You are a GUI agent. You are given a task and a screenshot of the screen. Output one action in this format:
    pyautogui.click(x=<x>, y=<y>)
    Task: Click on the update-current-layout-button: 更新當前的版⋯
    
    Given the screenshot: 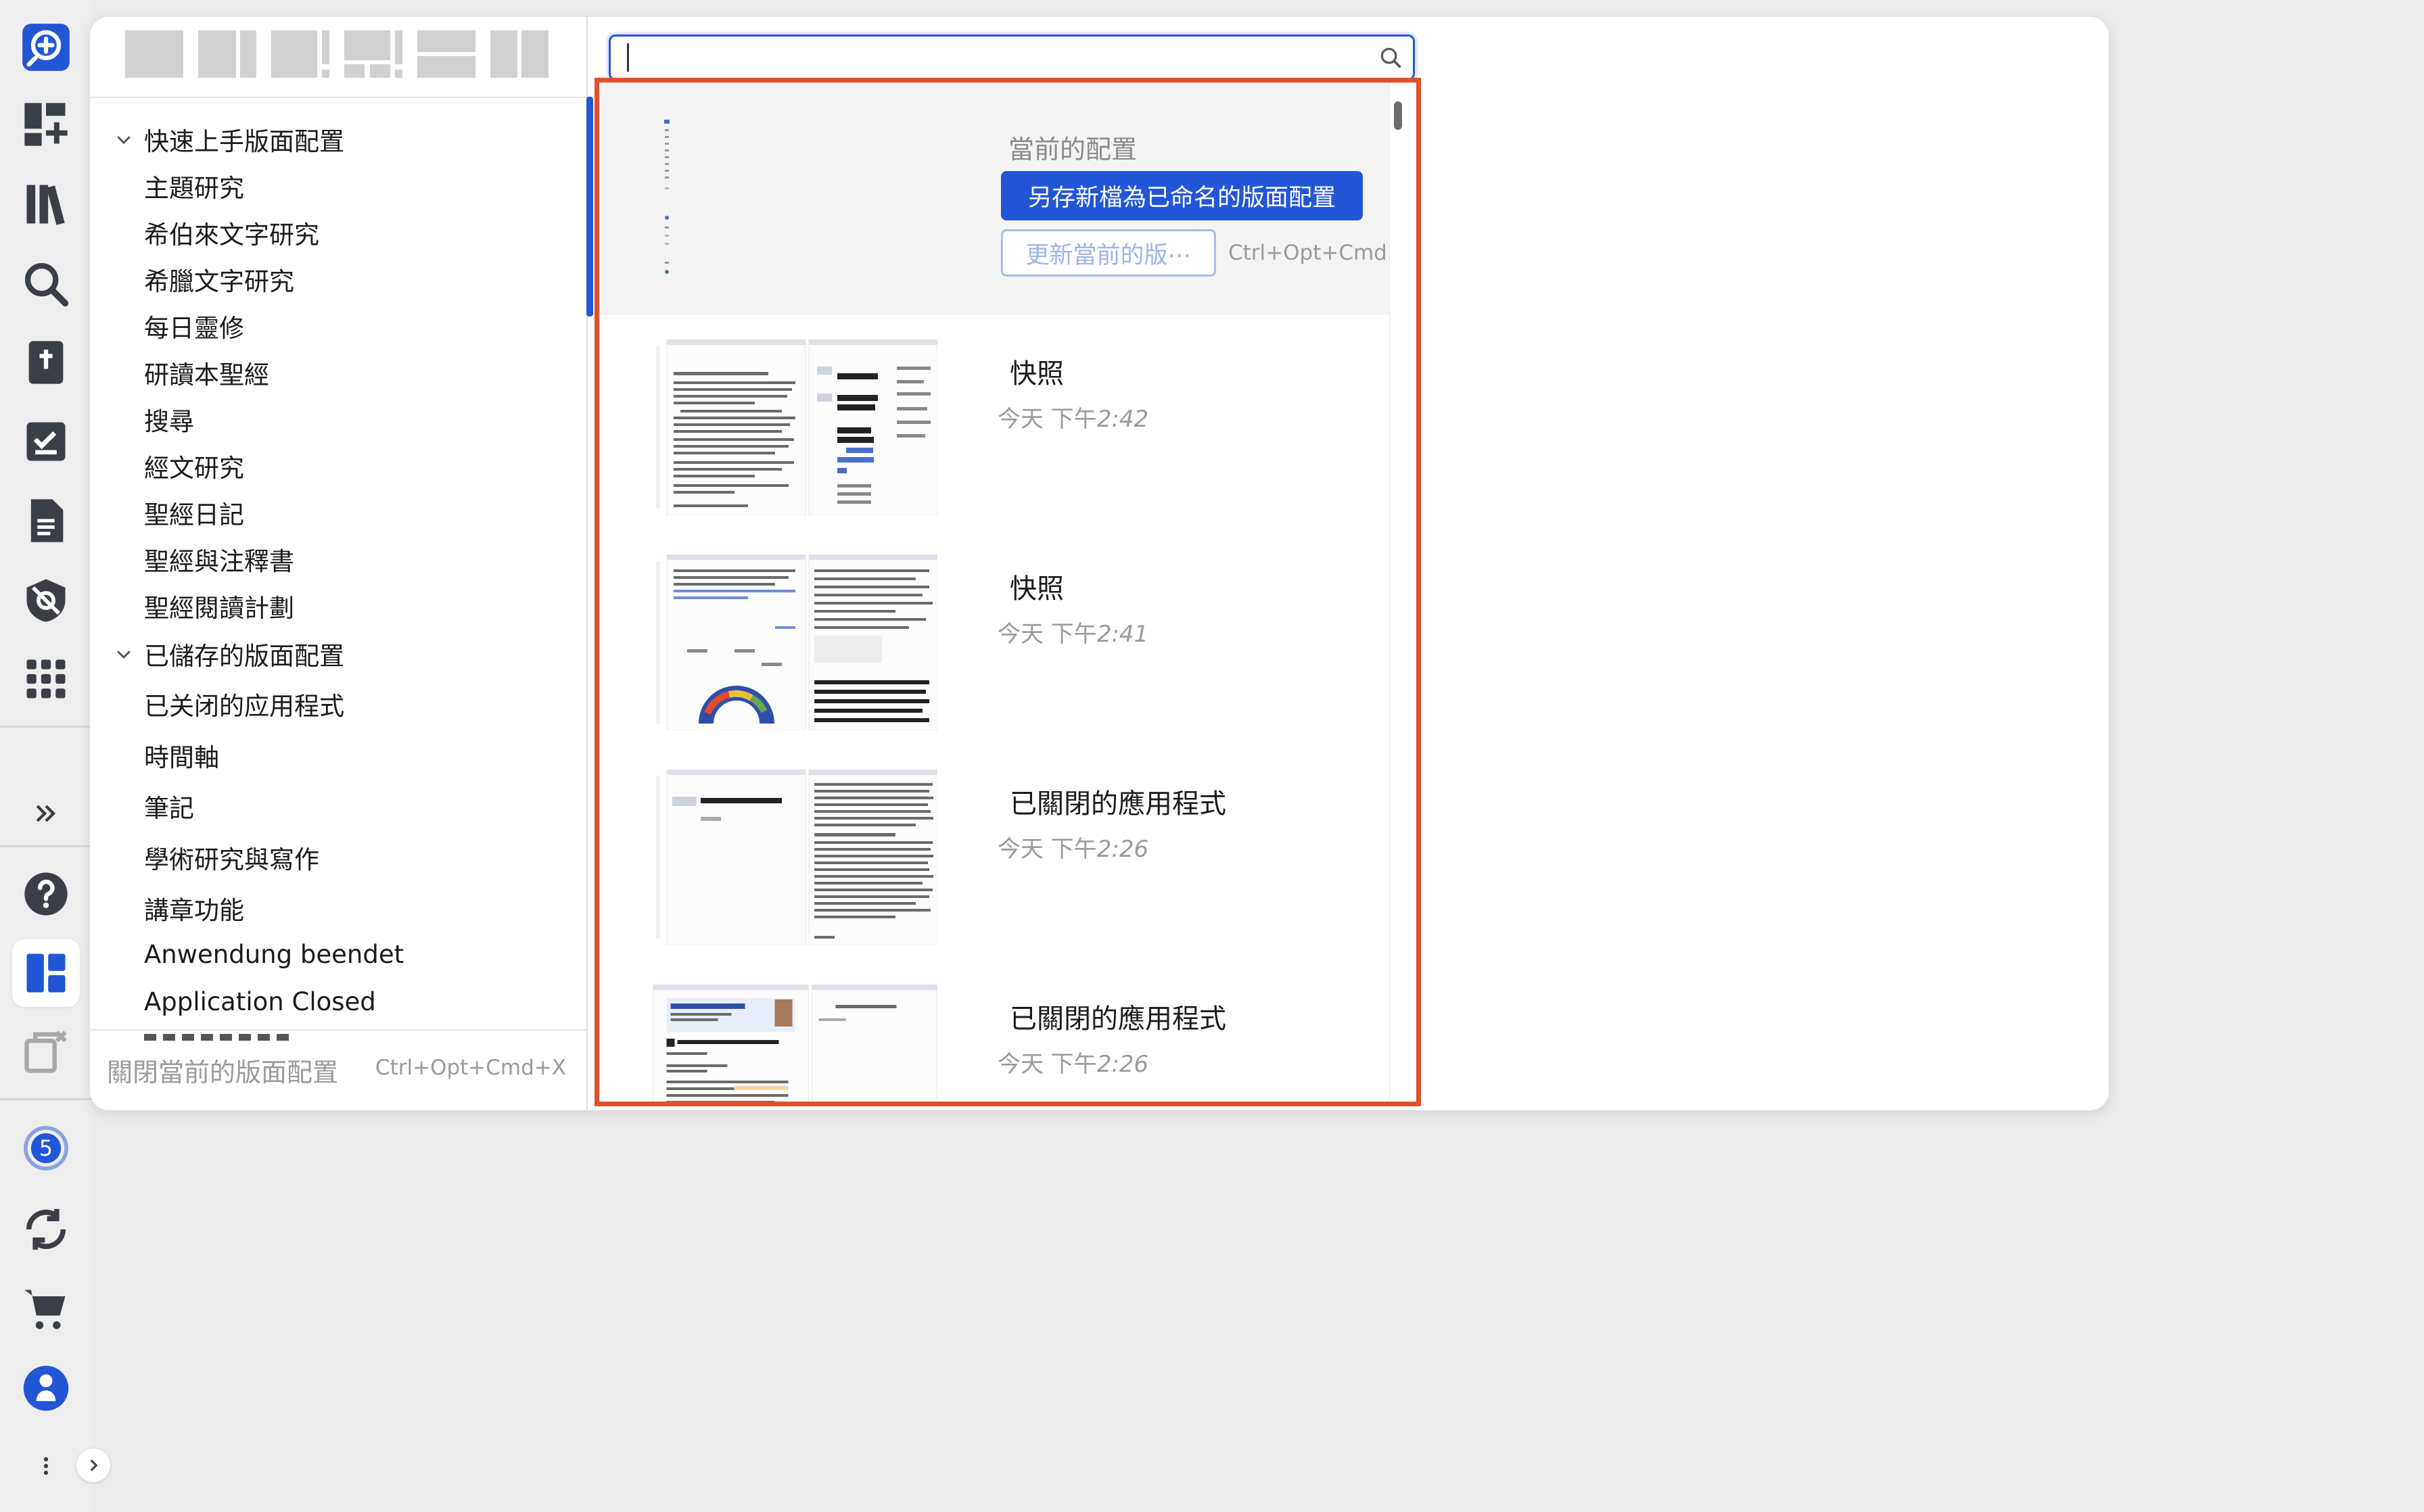 What is the action you would take?
    pyautogui.click(x=1108, y=253)
    